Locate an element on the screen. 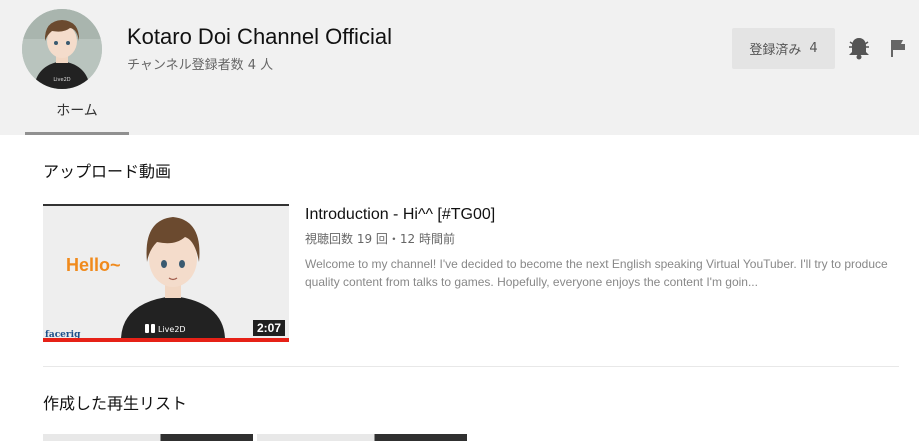 The image size is (919, 441). notification-bell-icon is located at coordinates (859, 48).